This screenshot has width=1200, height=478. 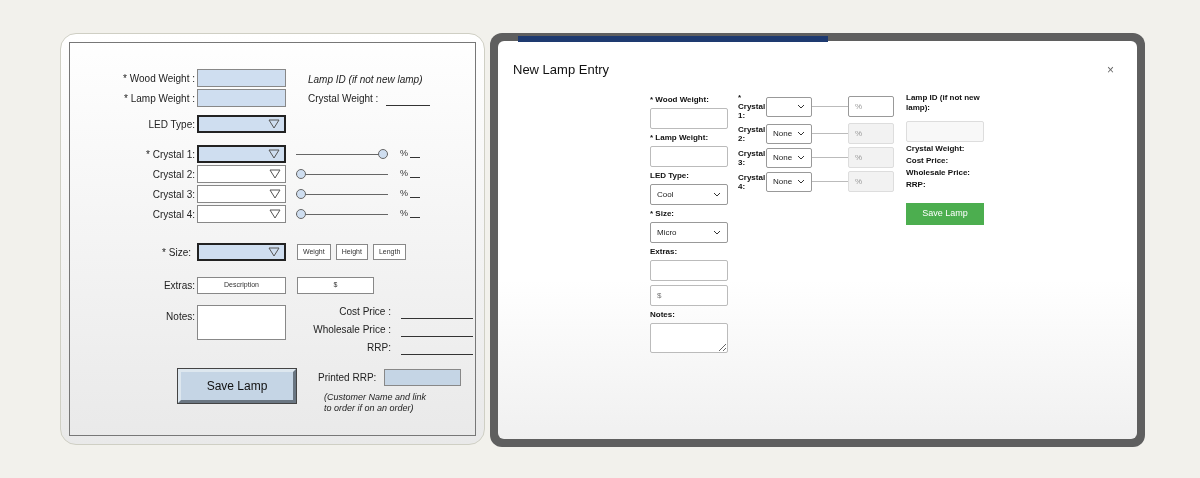 What do you see at coordinates (936, 148) in the screenshot?
I see `field-label: Crystal Weight:` at bounding box center [936, 148].